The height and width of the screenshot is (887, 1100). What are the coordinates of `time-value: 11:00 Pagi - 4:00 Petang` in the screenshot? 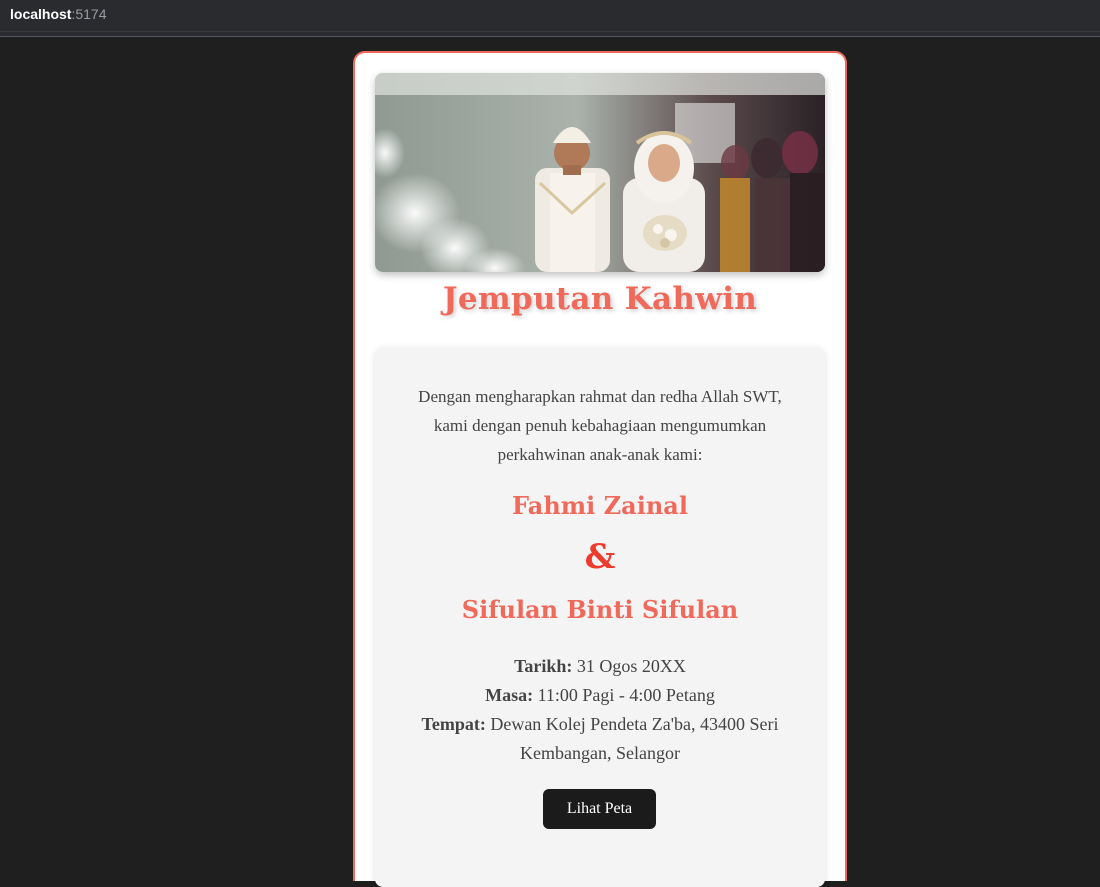 It's located at (624, 695).